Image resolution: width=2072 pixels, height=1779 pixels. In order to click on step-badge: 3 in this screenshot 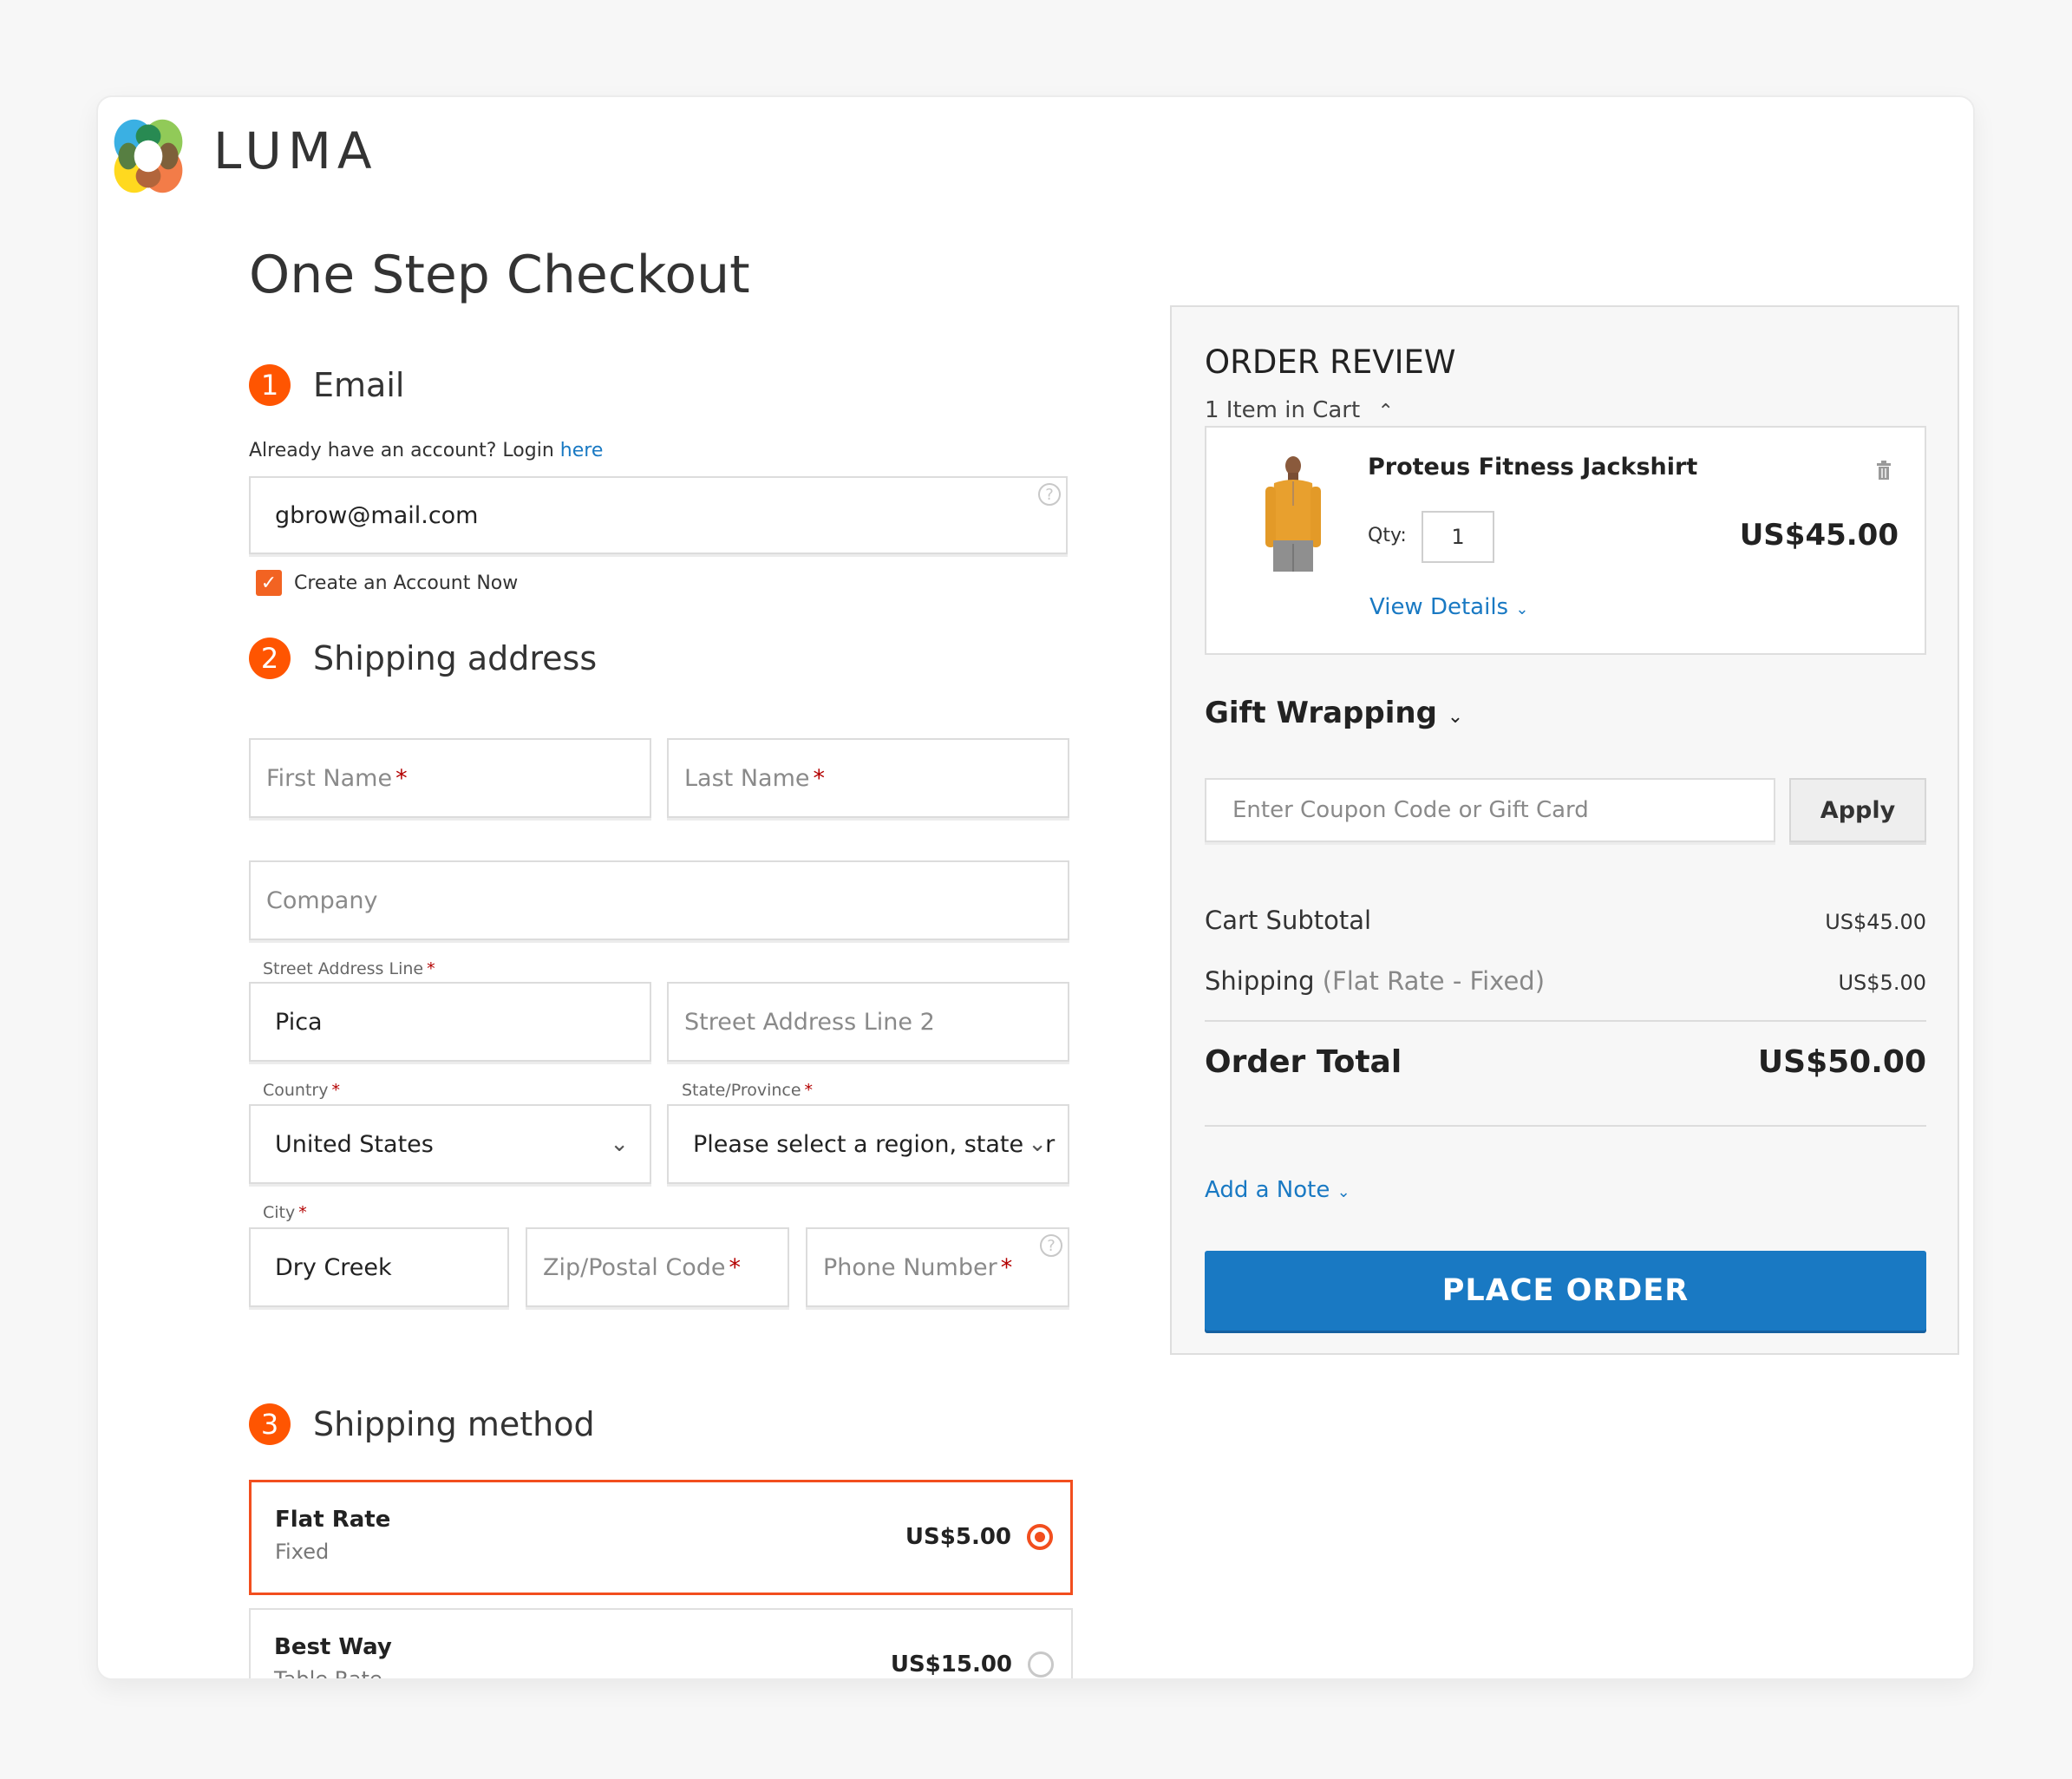, I will do `click(270, 1424)`.